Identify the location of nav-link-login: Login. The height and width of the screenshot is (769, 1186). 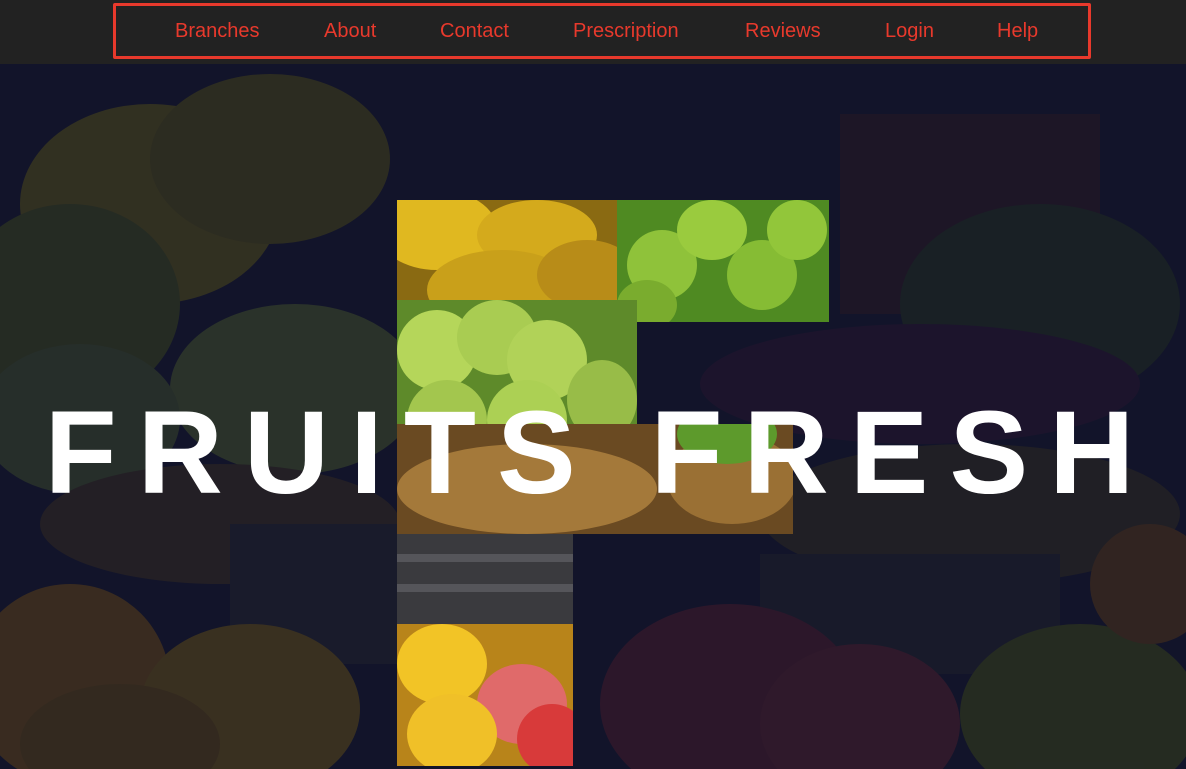
(909, 31).